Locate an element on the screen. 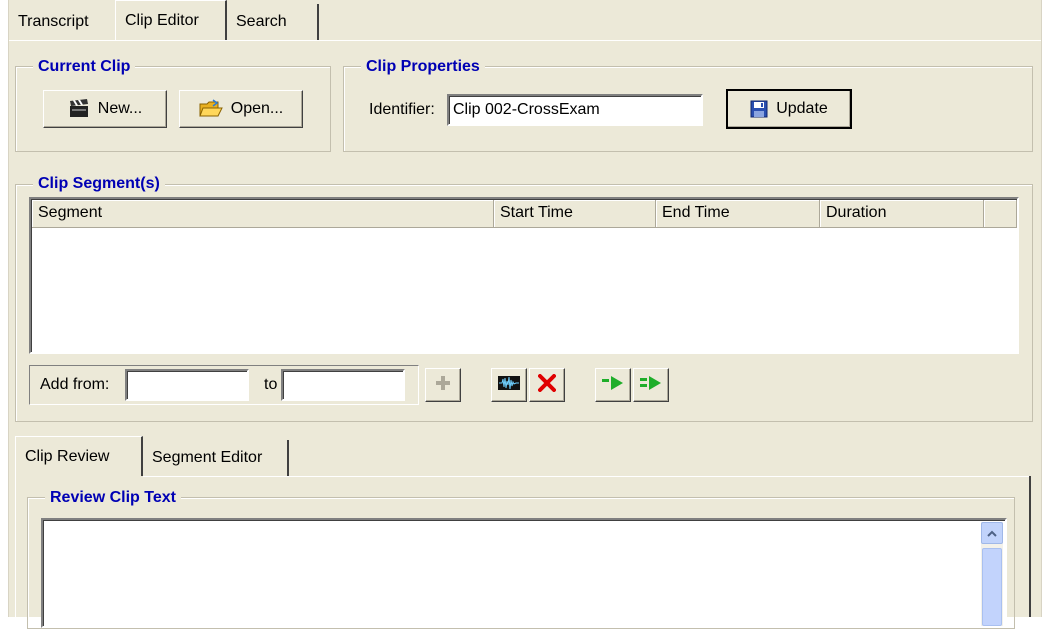  play-segment-icon is located at coordinates (613, 385).